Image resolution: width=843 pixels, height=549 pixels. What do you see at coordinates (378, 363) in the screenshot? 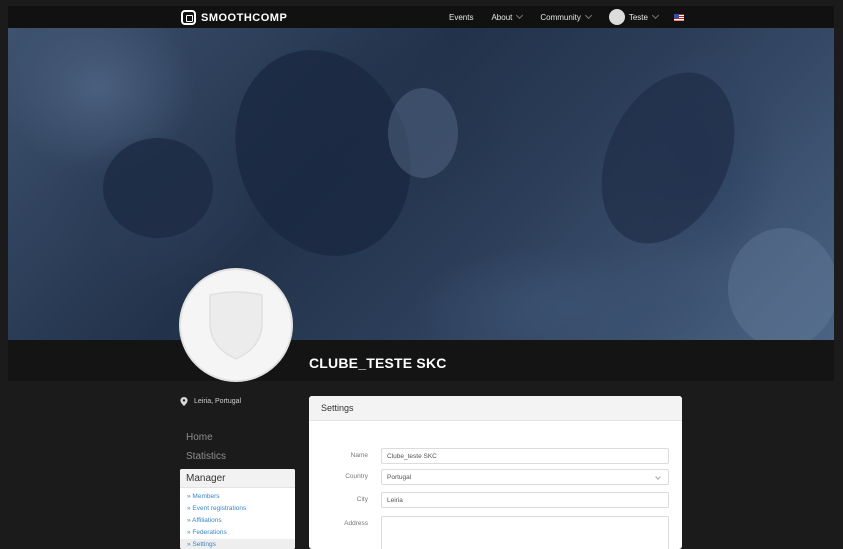
I see `club-title: CLUBE_TESTE SKC` at bounding box center [378, 363].